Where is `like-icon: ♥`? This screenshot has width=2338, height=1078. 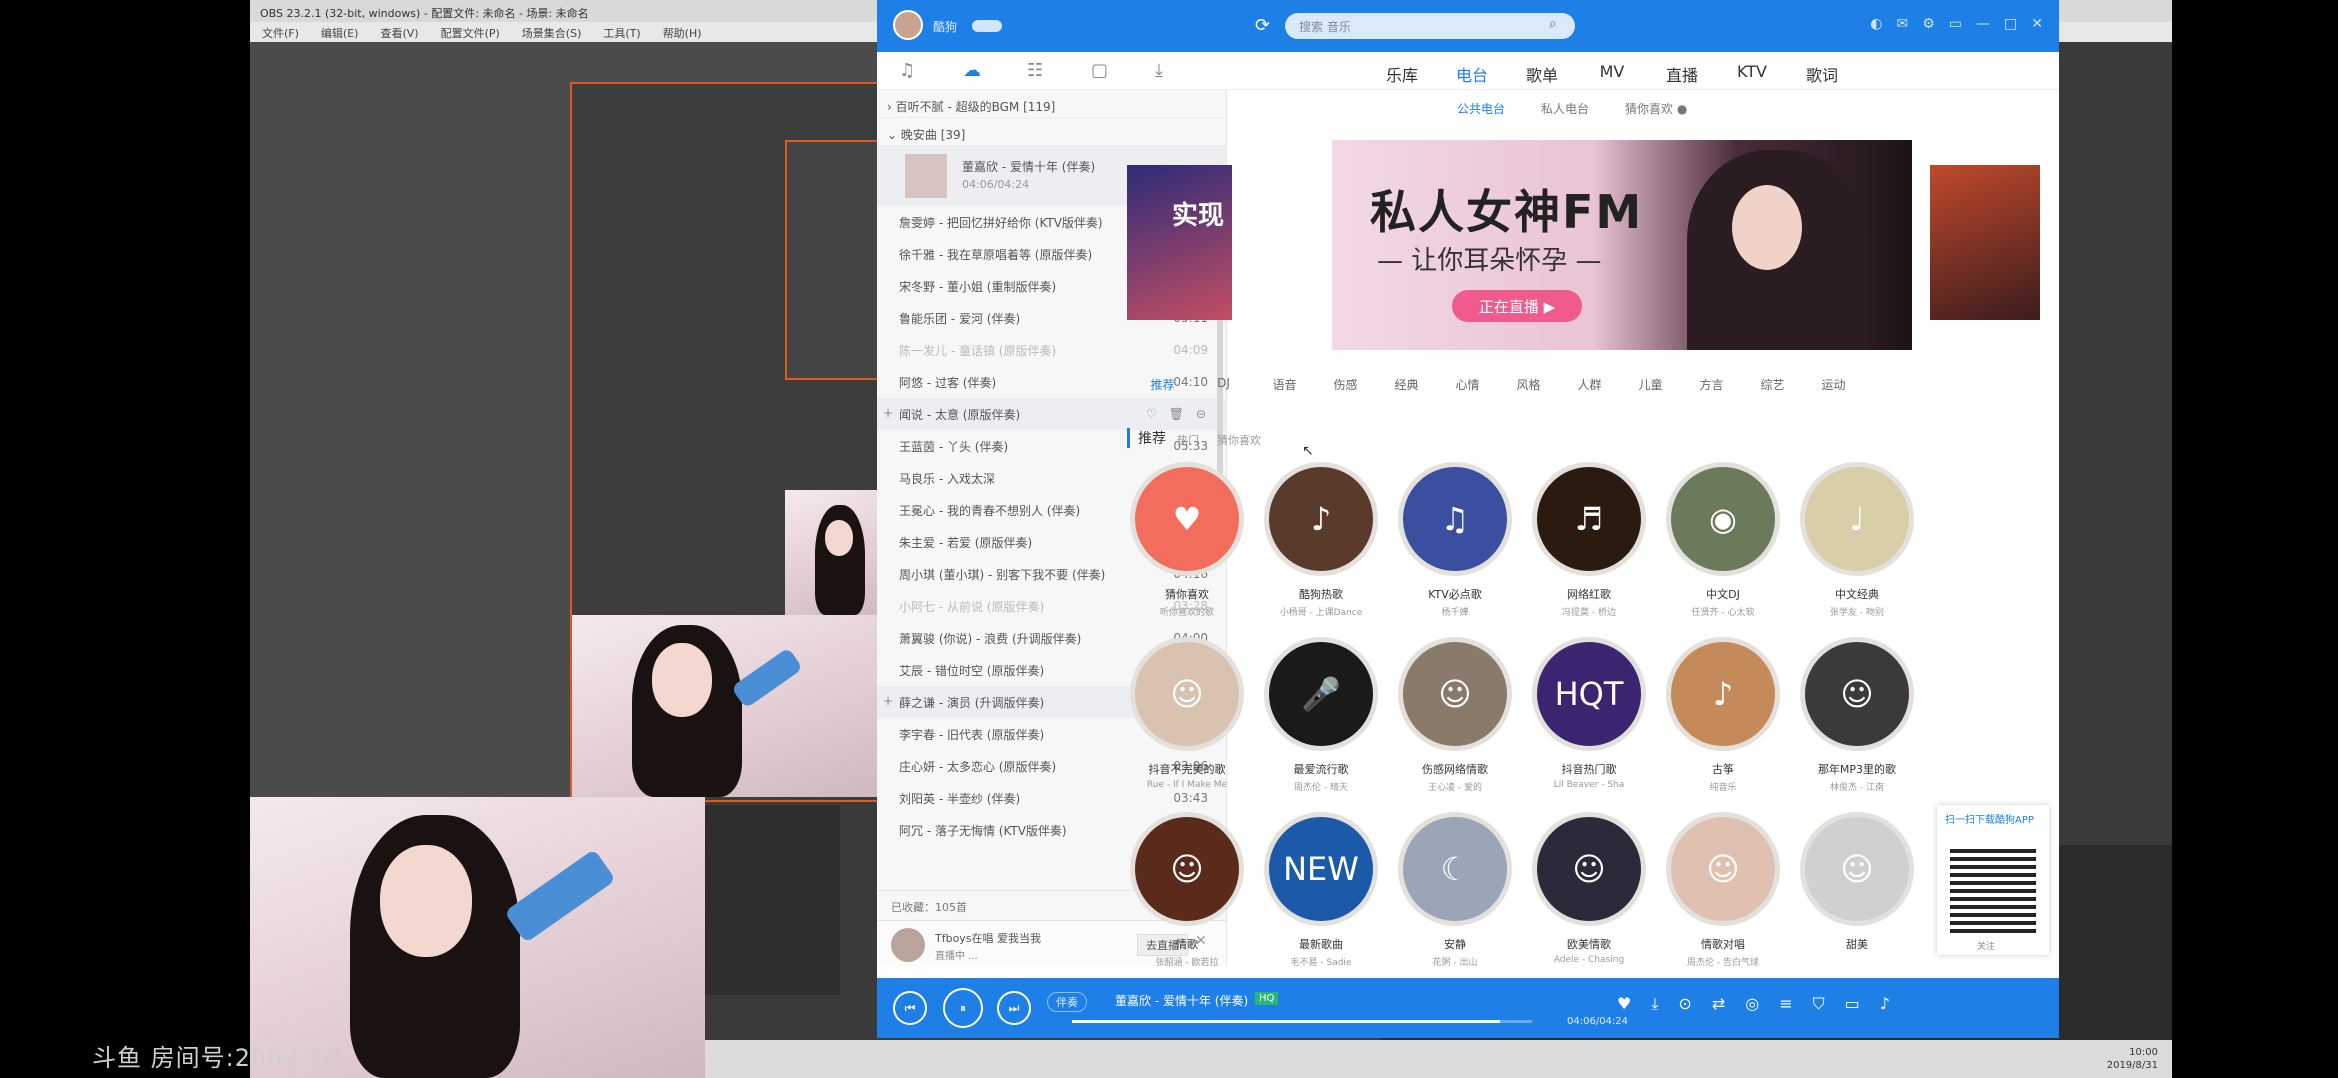 like-icon: ♥ is located at coordinates (1624, 1004).